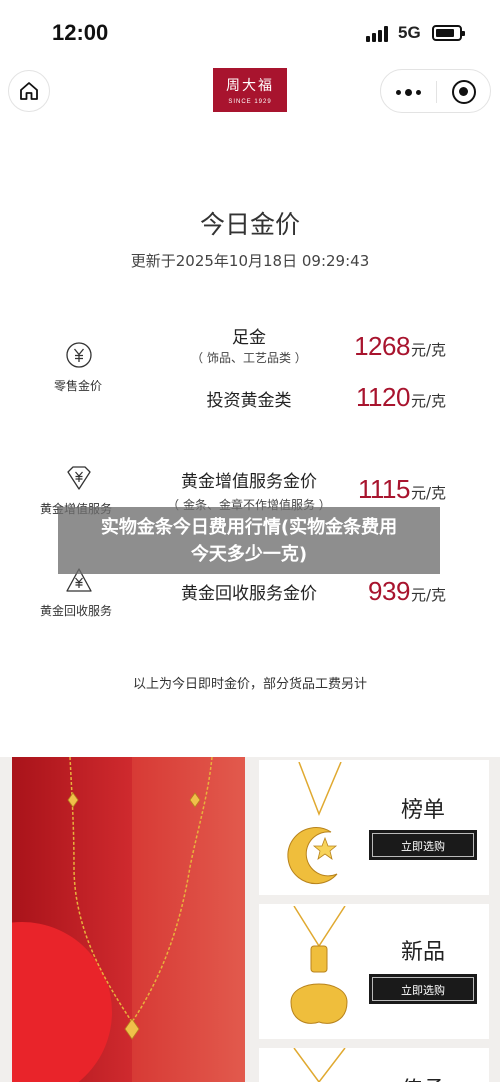 This screenshot has width=500, height=1082. I want to click on home-button, so click(29, 91).